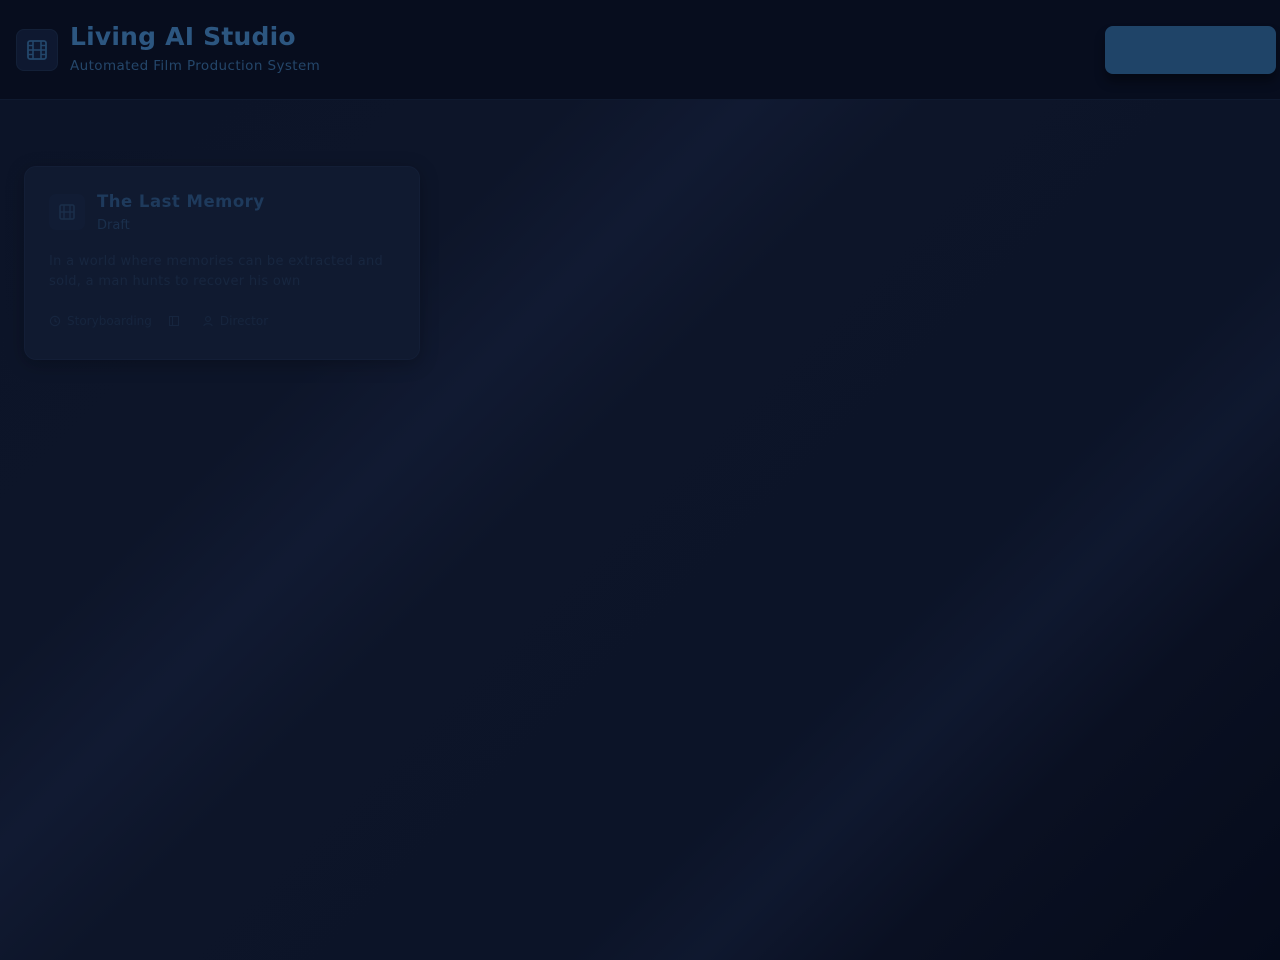 This screenshot has width=1280, height=960. I want to click on meta-stage-label: Storyboarding, so click(109, 321).